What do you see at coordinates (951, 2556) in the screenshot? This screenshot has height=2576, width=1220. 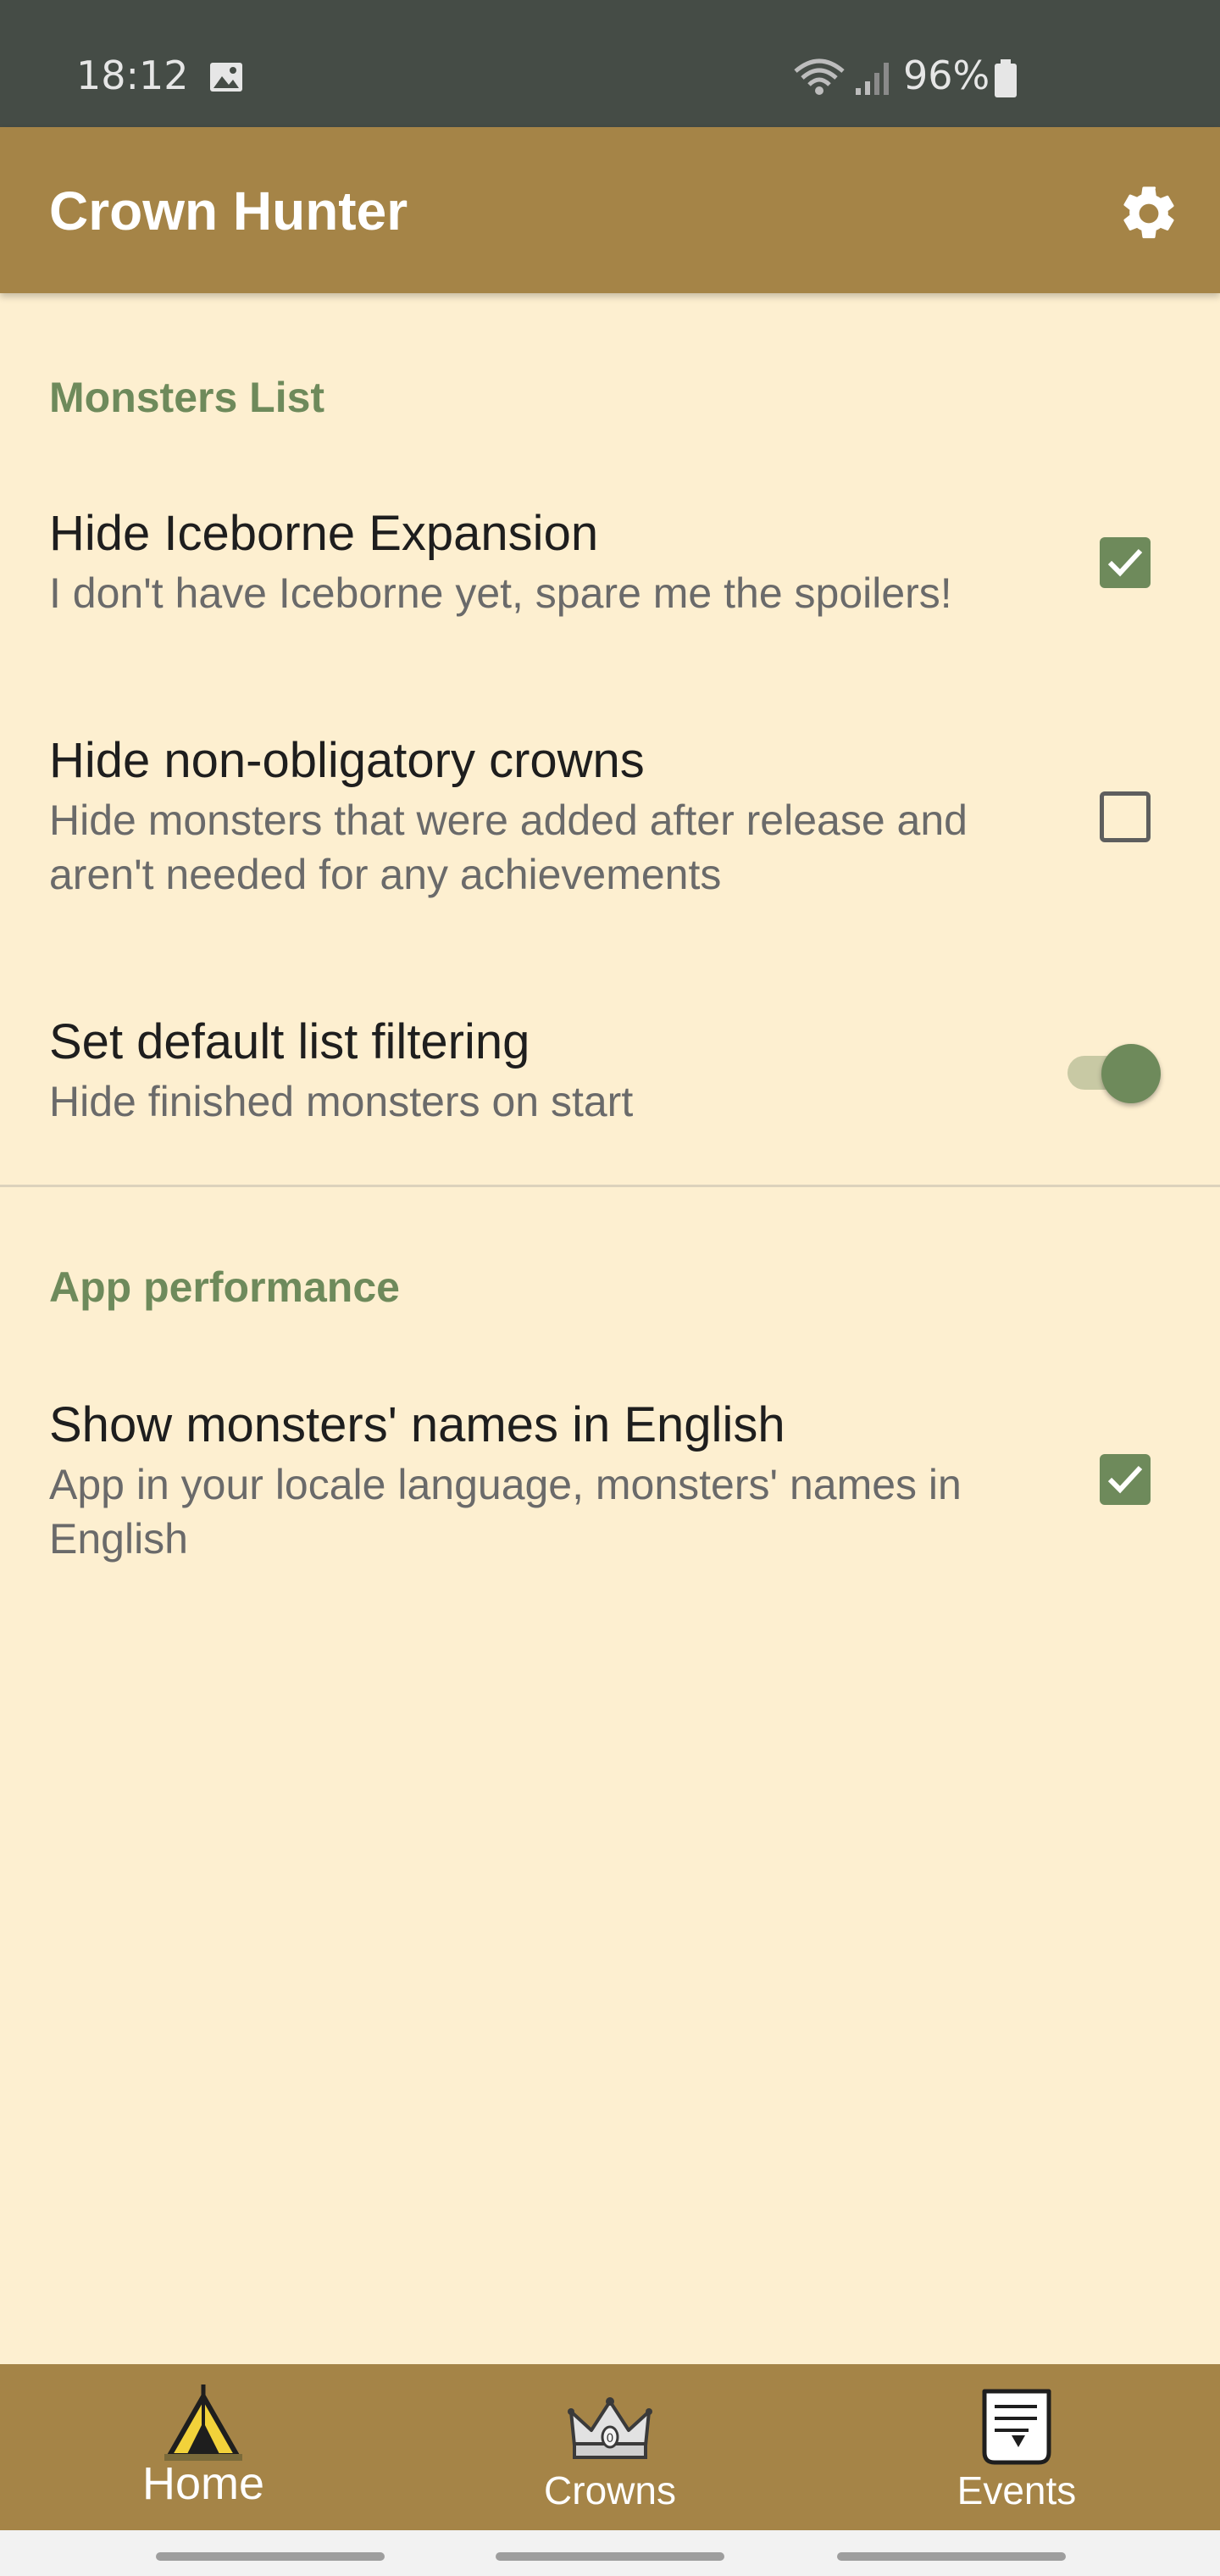 I see `gesture-pill-right` at bounding box center [951, 2556].